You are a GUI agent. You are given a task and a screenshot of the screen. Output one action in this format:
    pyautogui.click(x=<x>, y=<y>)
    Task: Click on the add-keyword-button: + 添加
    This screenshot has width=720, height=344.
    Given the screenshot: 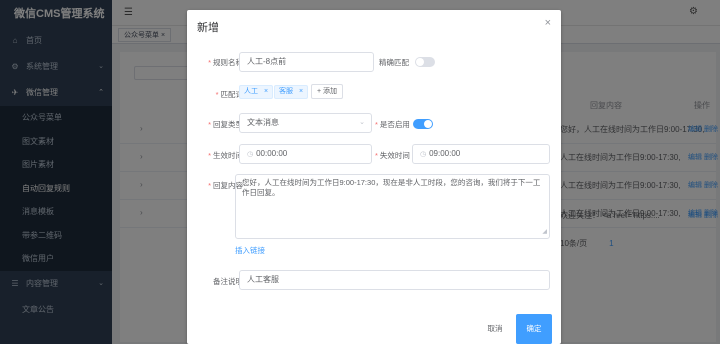 What is the action you would take?
    pyautogui.click(x=327, y=91)
    